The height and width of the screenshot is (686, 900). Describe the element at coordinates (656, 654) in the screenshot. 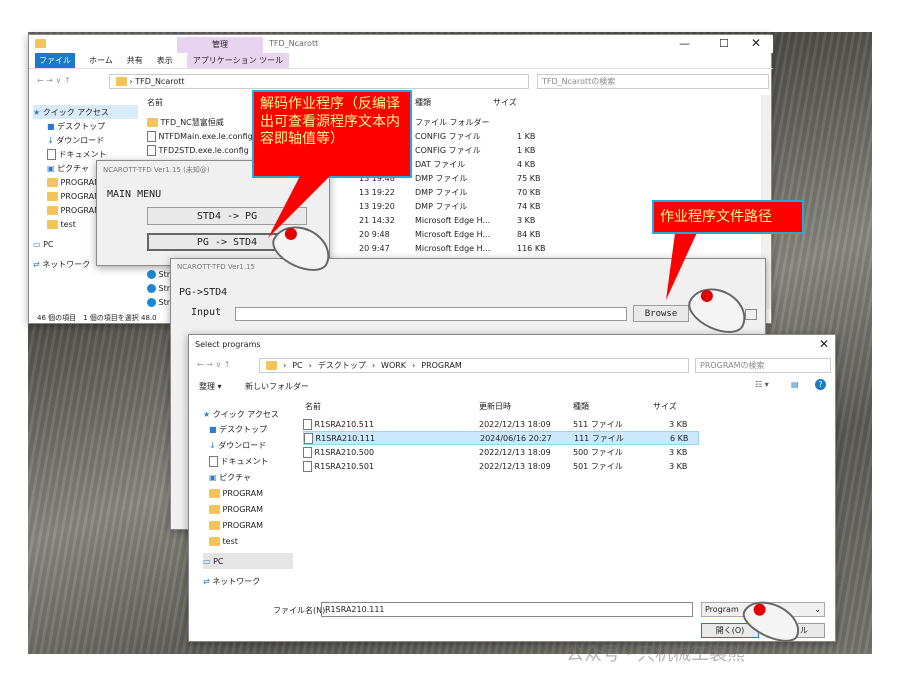

I see `watermark: 公众号 · 只机械工装熊` at that location.